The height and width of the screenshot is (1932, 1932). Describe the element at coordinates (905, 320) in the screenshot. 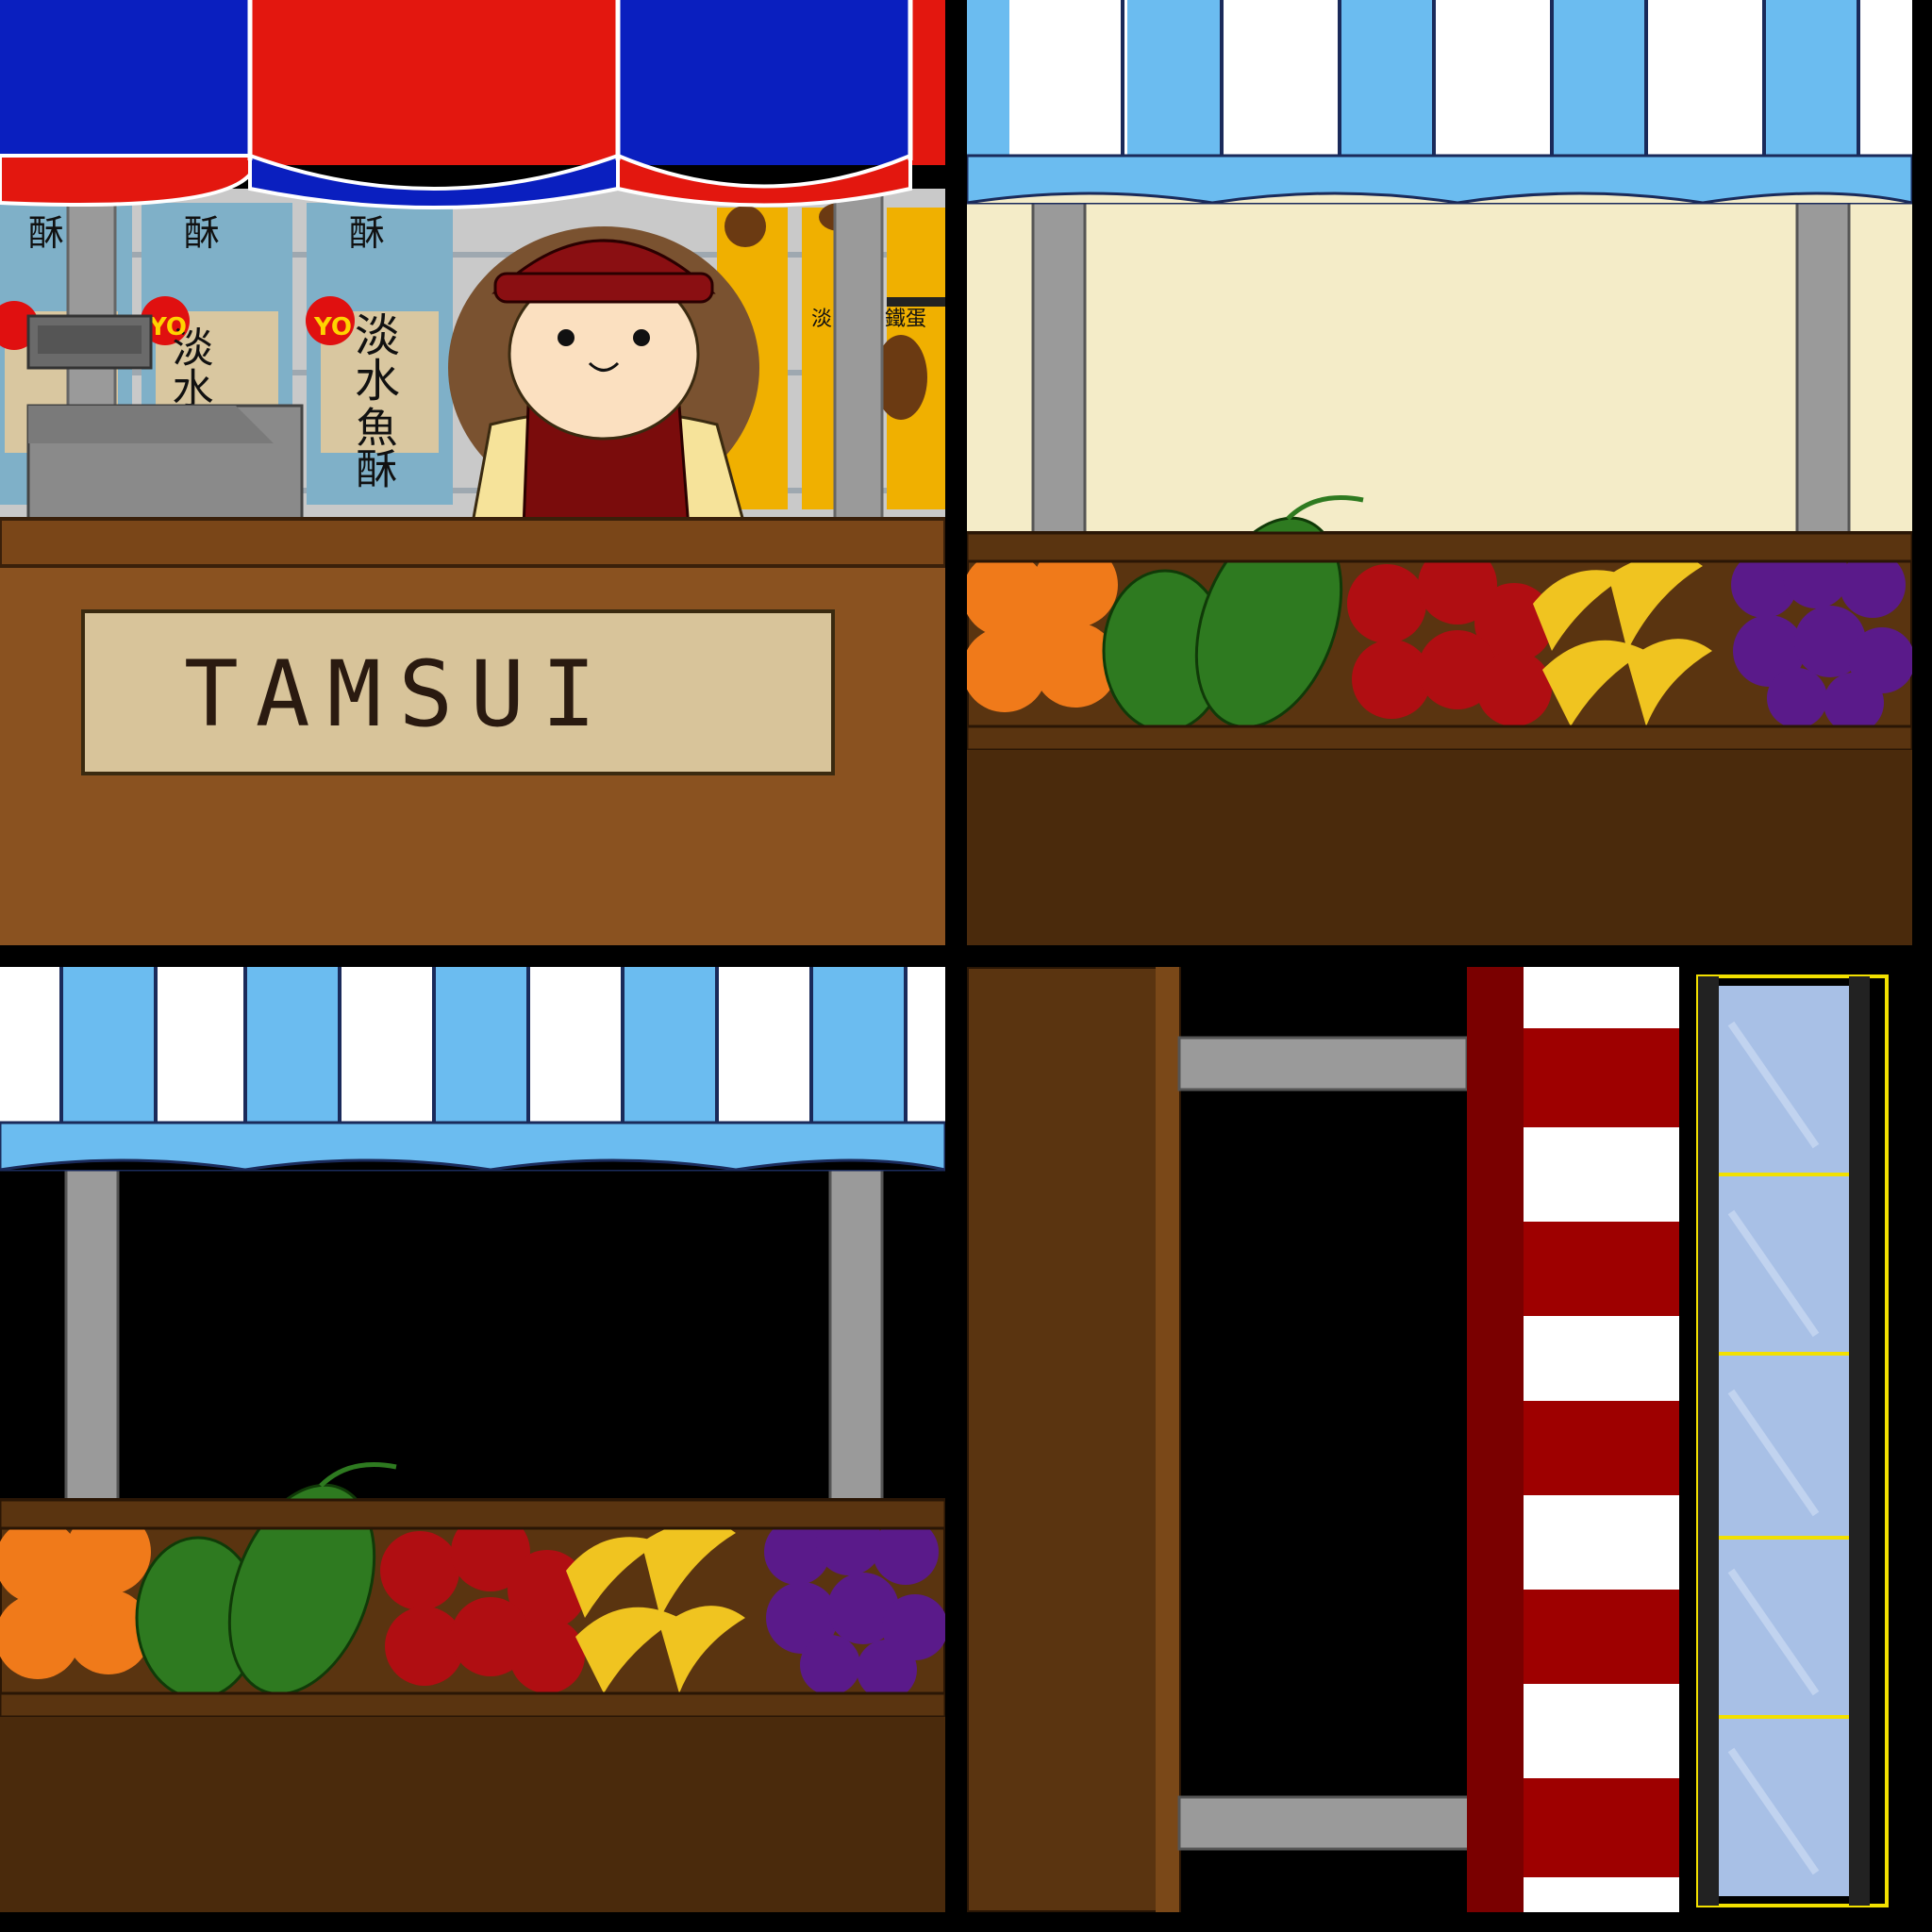

I see `pkg-label-tiedan: 鐵蛋` at that location.